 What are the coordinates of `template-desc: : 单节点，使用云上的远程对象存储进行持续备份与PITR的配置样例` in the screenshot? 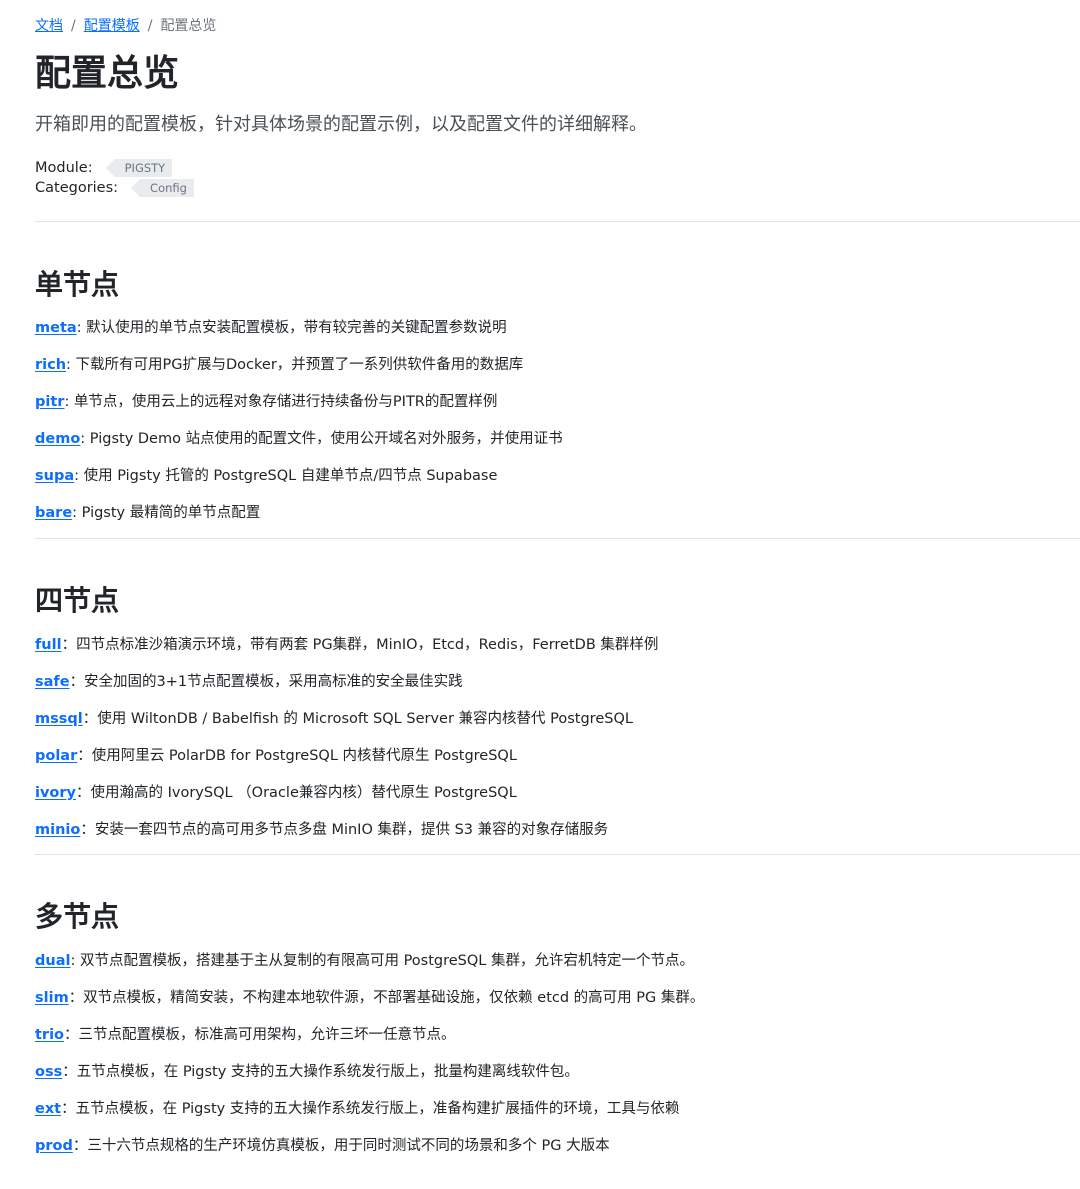 It's located at (281, 402).